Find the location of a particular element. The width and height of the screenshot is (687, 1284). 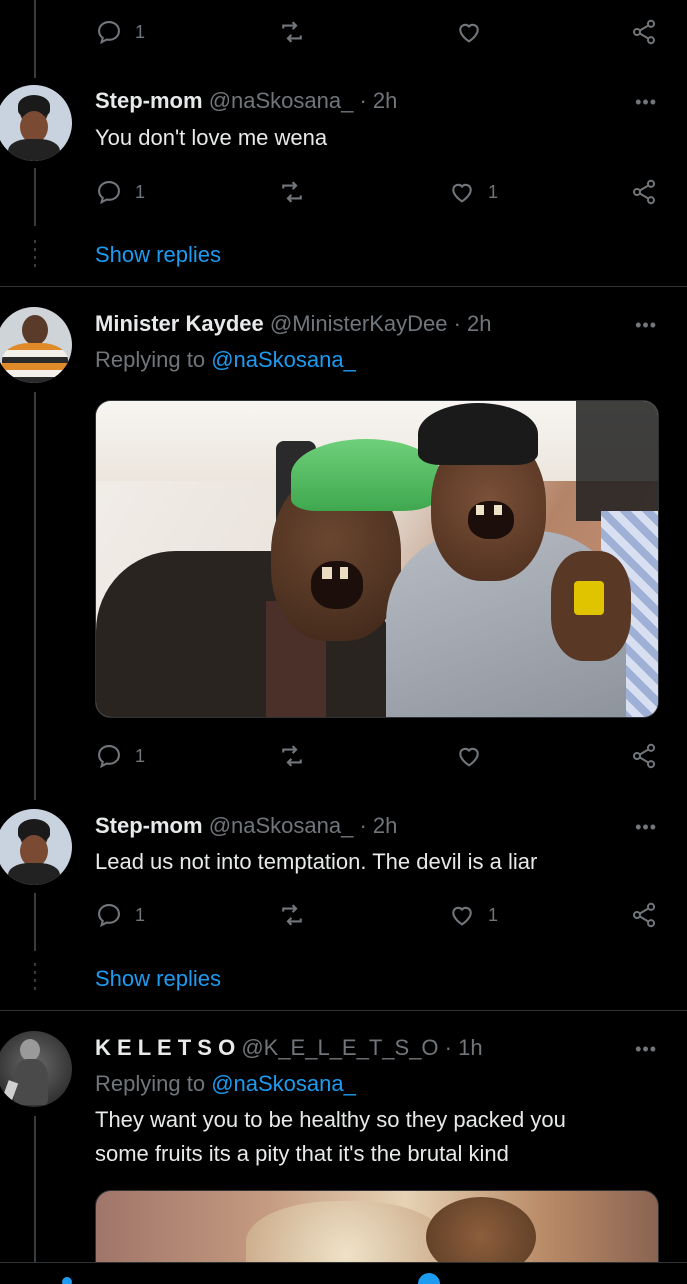

handle: @K_E_L_E_T_S_O is located at coordinates (339, 1047).